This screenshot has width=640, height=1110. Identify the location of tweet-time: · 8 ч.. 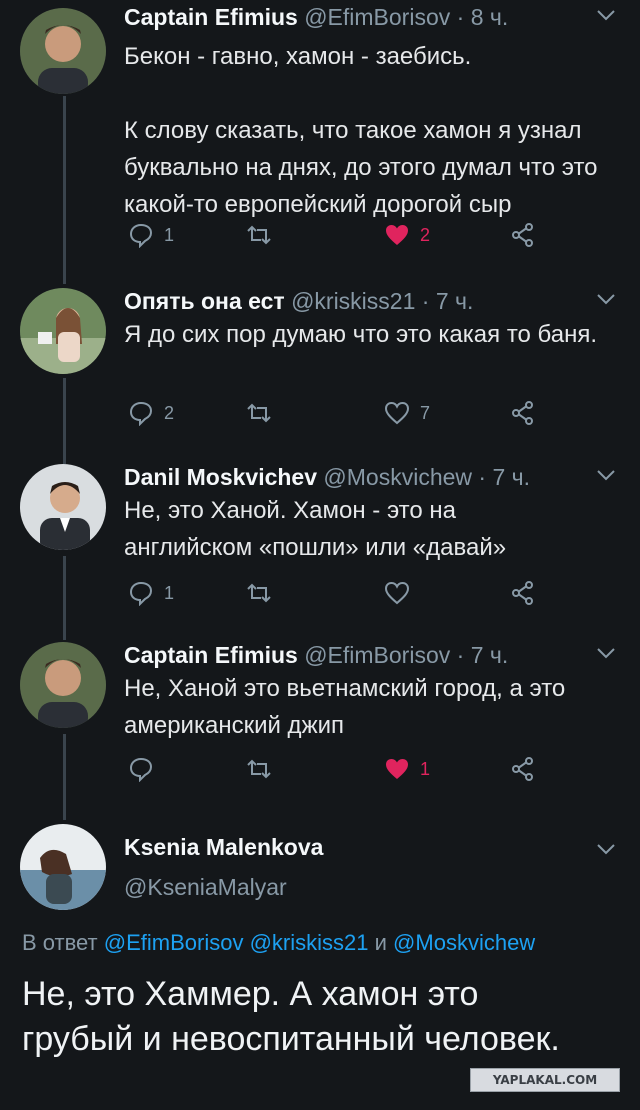
(483, 17).